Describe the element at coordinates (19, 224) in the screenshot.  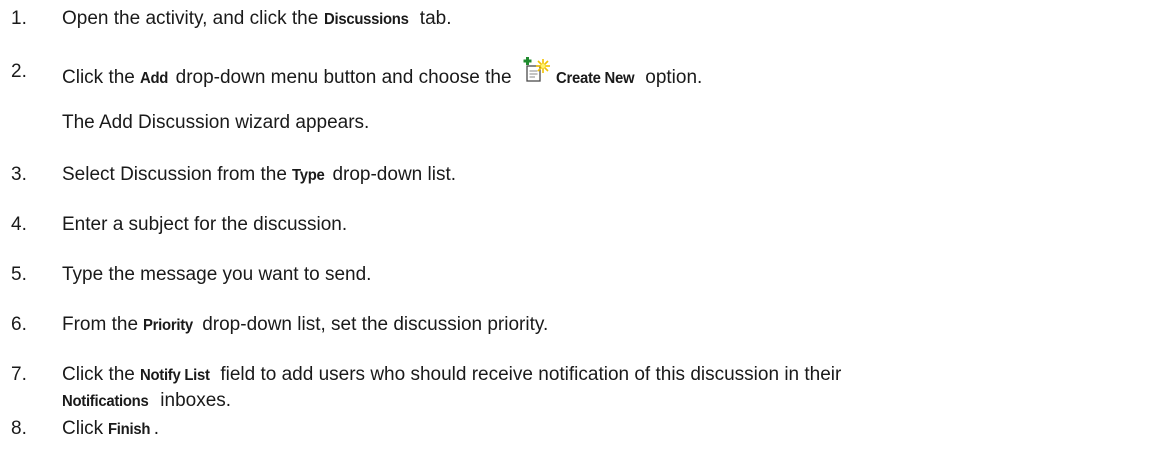
I see `step-number: 4.` at that location.